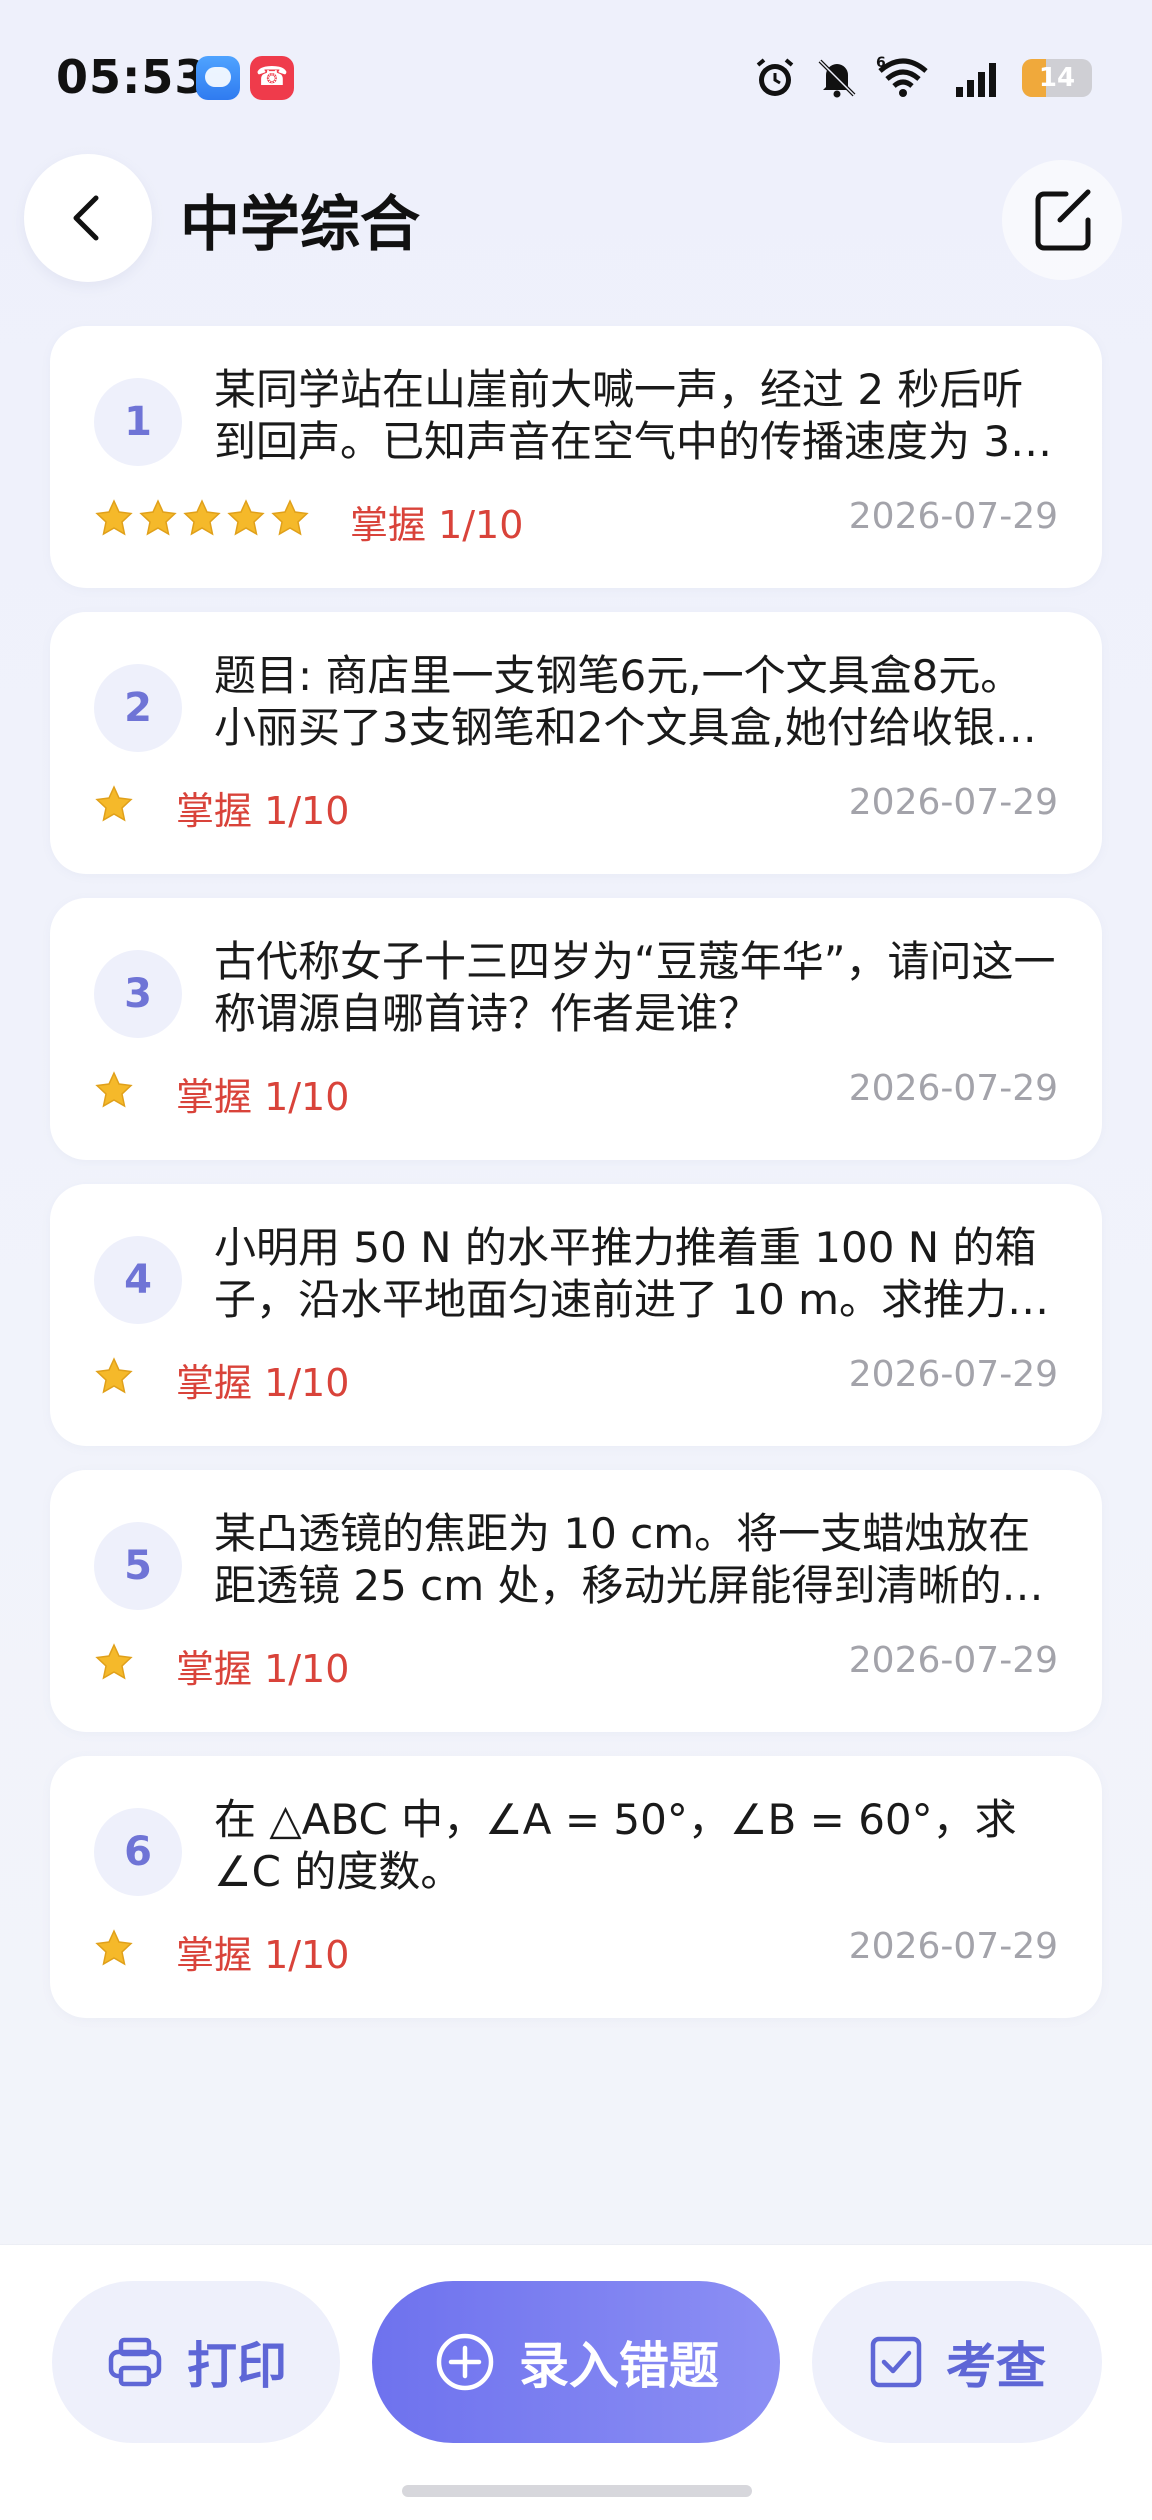  Describe the element at coordinates (1057, 78) in the screenshot. I see `battery-icon: 14` at that location.